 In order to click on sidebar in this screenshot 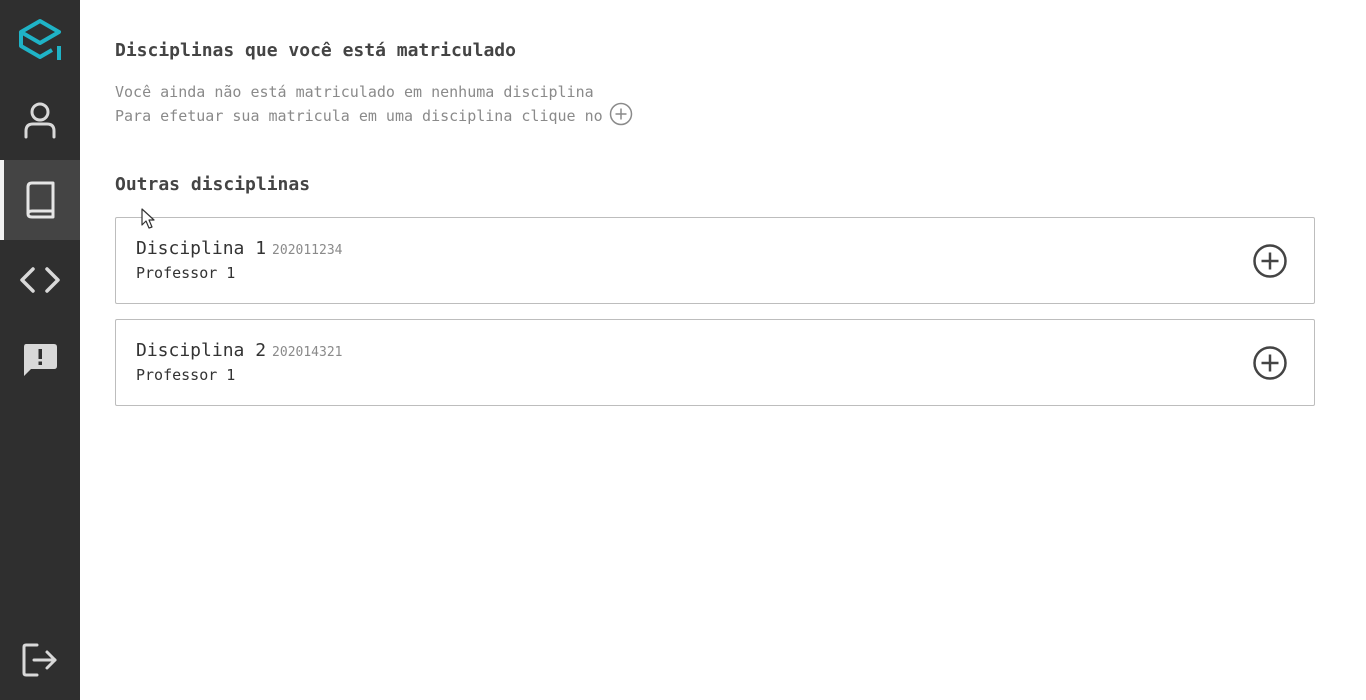, I will do `click(40, 350)`.